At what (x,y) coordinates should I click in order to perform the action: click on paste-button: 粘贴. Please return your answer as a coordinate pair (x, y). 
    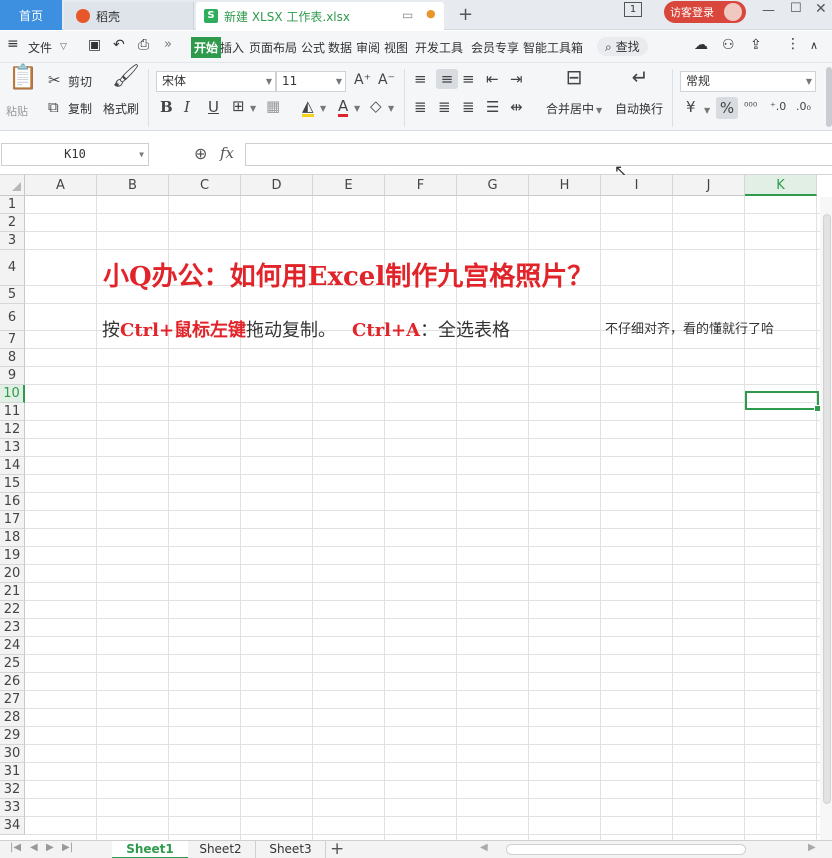
    Looking at the image, I should click on (17, 111).